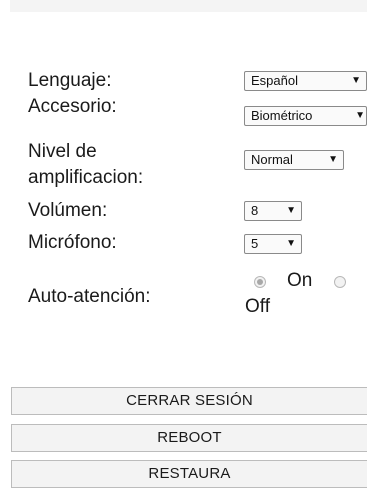 The width and height of the screenshot is (367, 497). I want to click on accessory-value: Biométrico, so click(282, 115).